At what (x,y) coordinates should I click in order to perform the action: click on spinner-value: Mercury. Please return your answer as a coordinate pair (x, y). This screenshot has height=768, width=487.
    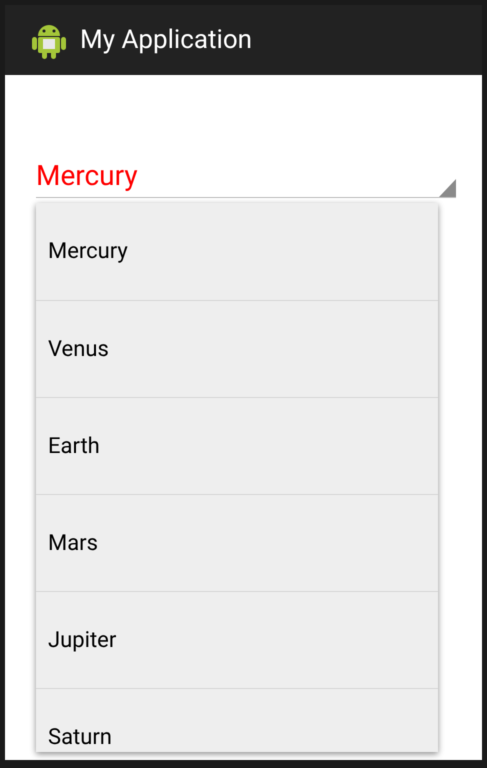
    Looking at the image, I should click on (87, 176).